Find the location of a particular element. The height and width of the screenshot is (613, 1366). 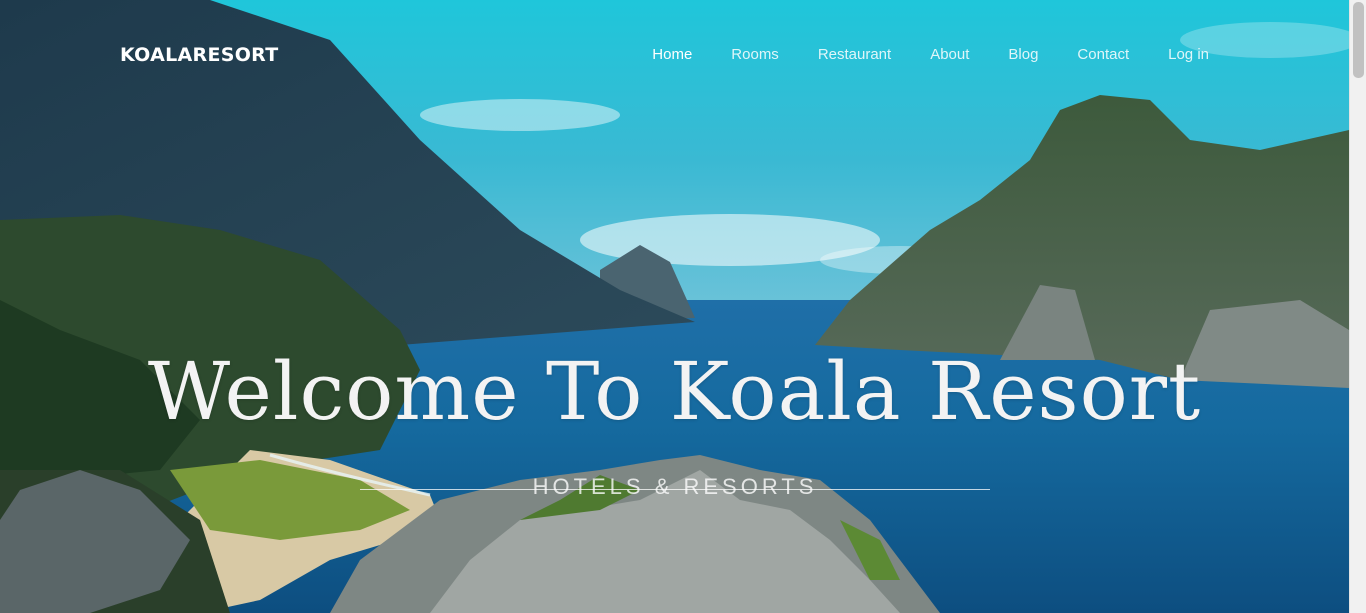

nav-item-rooms: Rooms is located at coordinates (755, 54).